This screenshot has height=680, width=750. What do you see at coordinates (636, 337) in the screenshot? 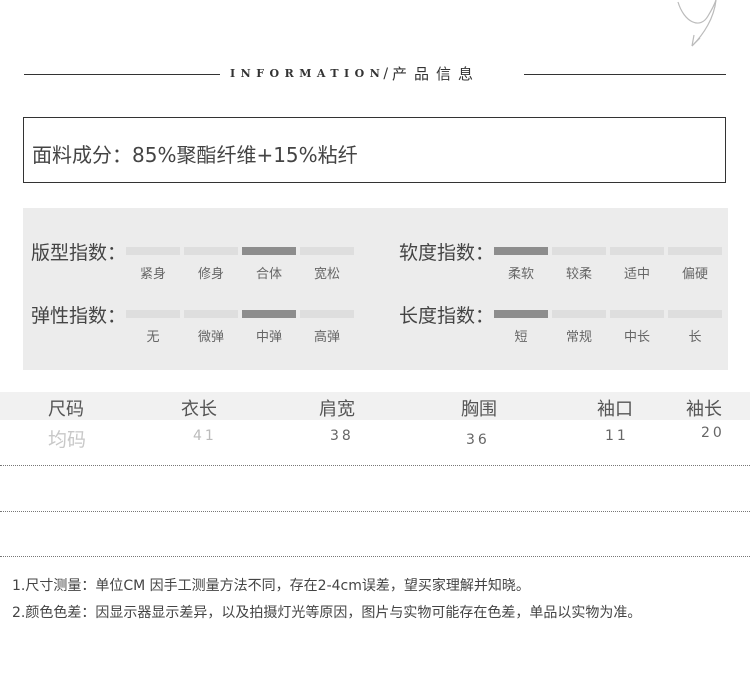
I see `option-label: 中长` at bounding box center [636, 337].